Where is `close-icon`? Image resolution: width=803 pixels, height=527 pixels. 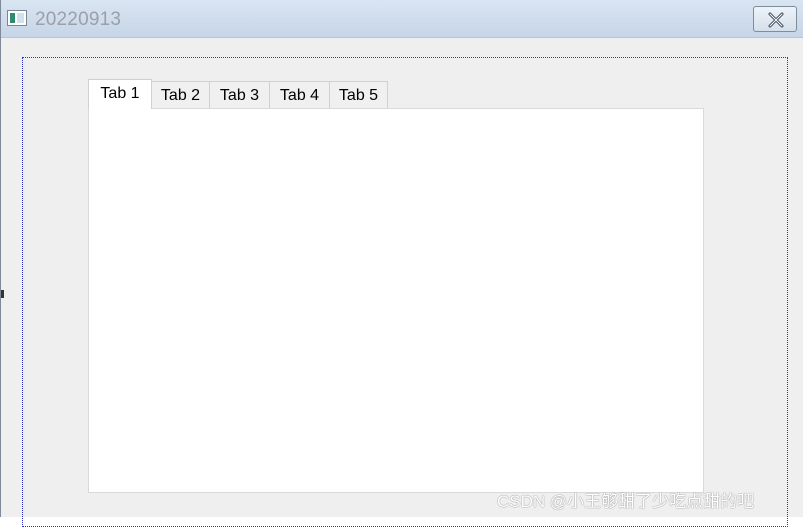 close-icon is located at coordinates (776, 20).